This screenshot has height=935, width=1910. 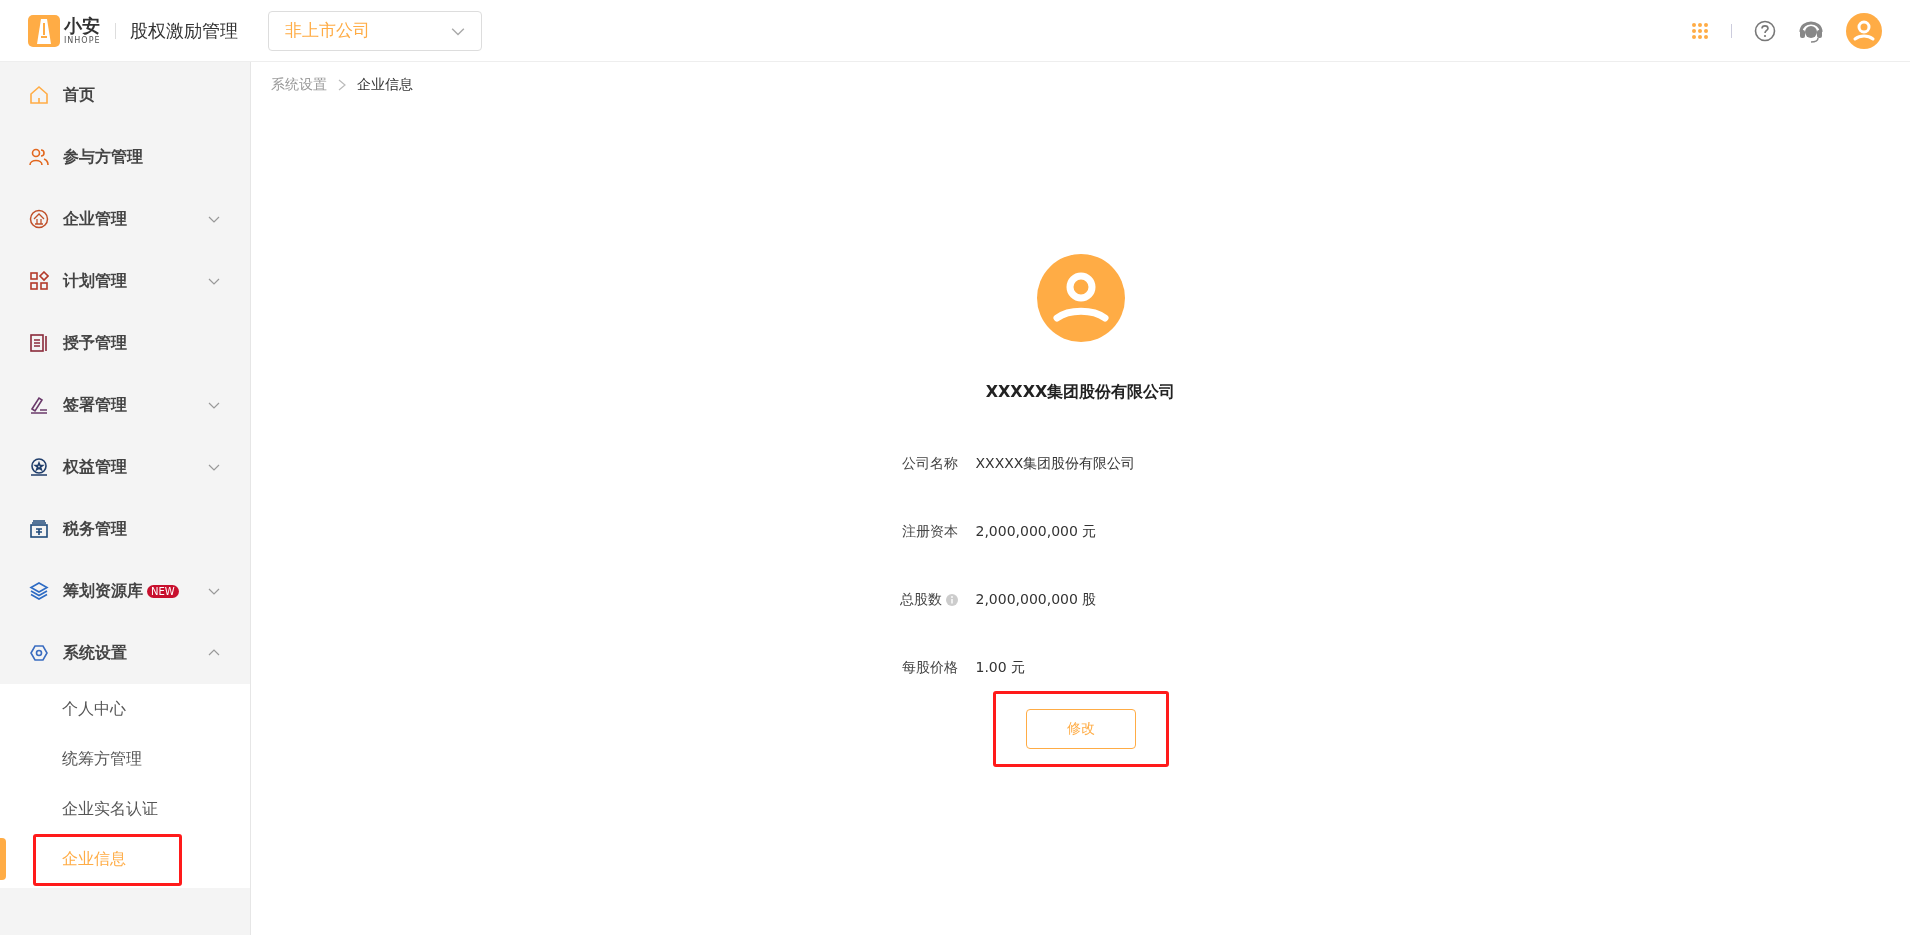 I want to click on field-value: XXXXX集团股份有限公司, so click(x=1055, y=464).